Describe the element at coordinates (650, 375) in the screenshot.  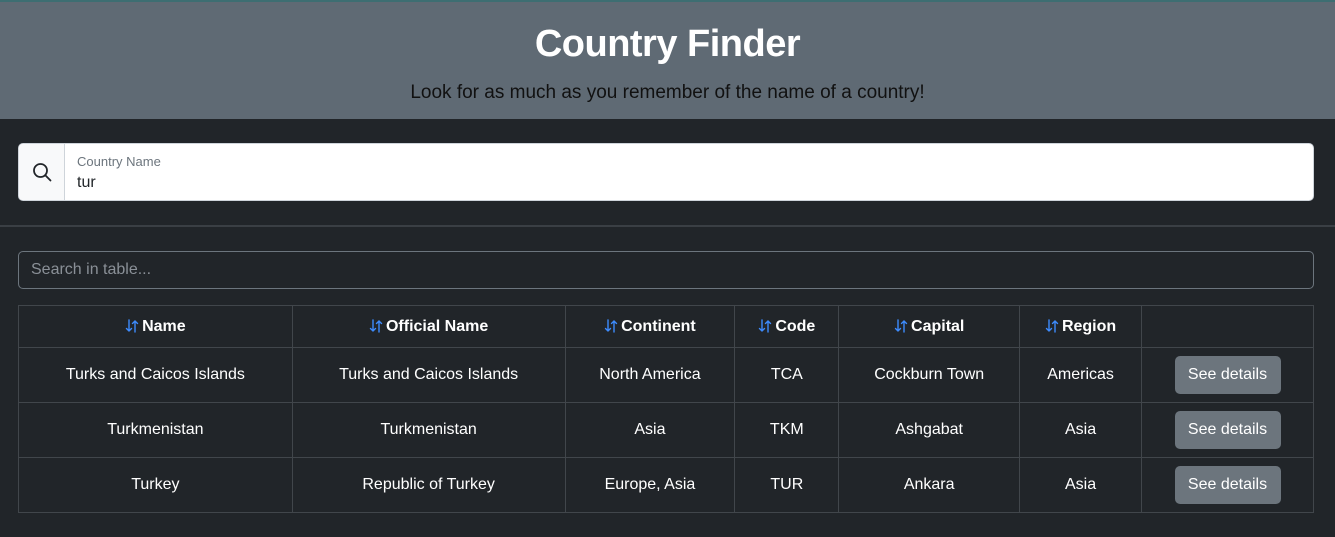
I see `cell-continent: North America` at that location.